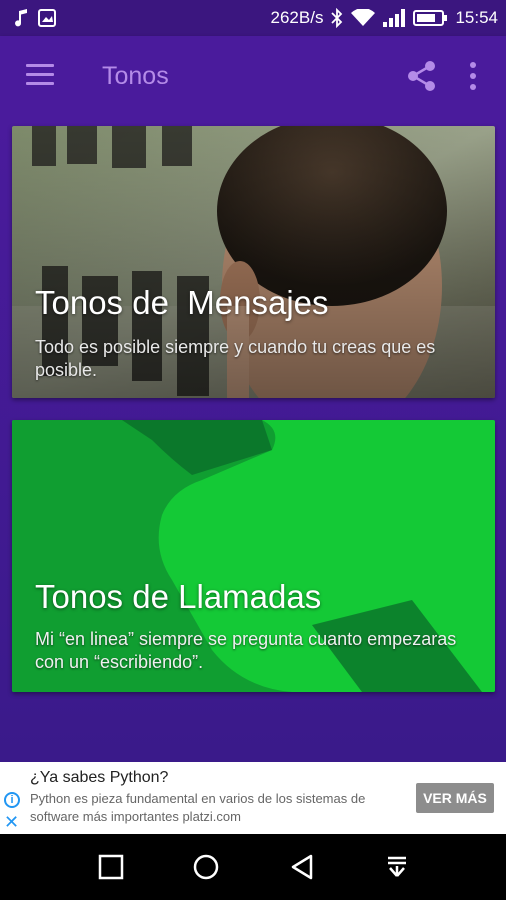 This screenshot has height=900, width=506. What do you see at coordinates (99, 777) in the screenshot?
I see `ad-title: ¿Ya sabes Python?` at bounding box center [99, 777].